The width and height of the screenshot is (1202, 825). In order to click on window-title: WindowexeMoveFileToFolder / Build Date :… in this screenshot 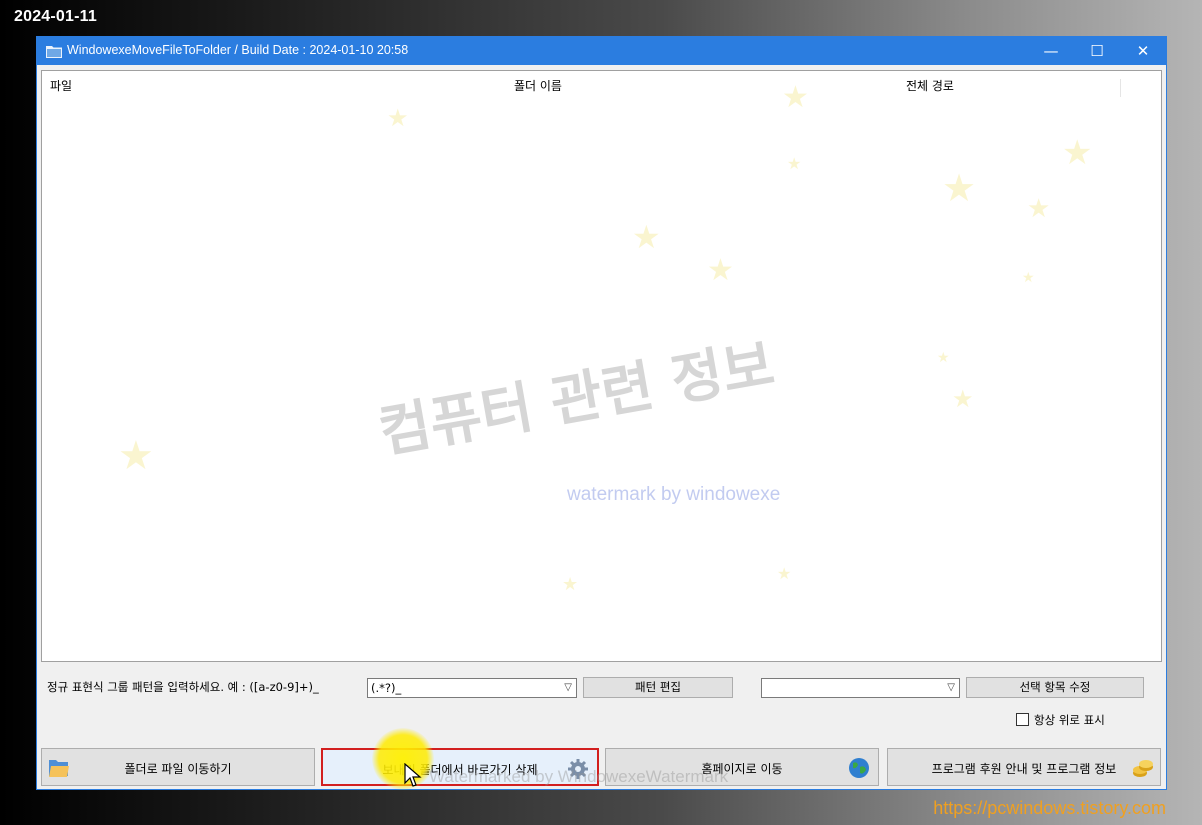, I will do `click(238, 50)`.